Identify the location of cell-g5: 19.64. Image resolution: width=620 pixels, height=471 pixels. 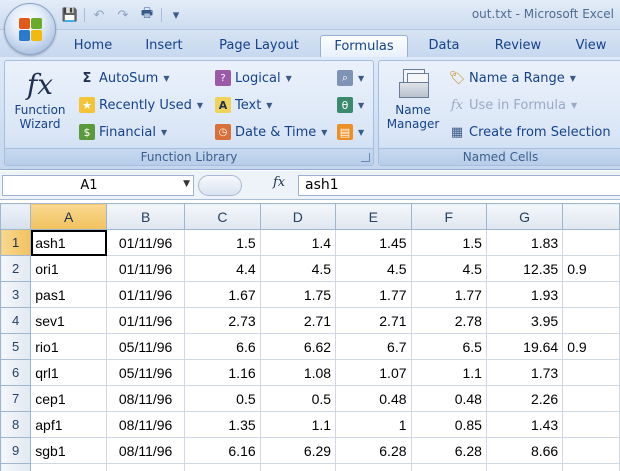
(524, 346).